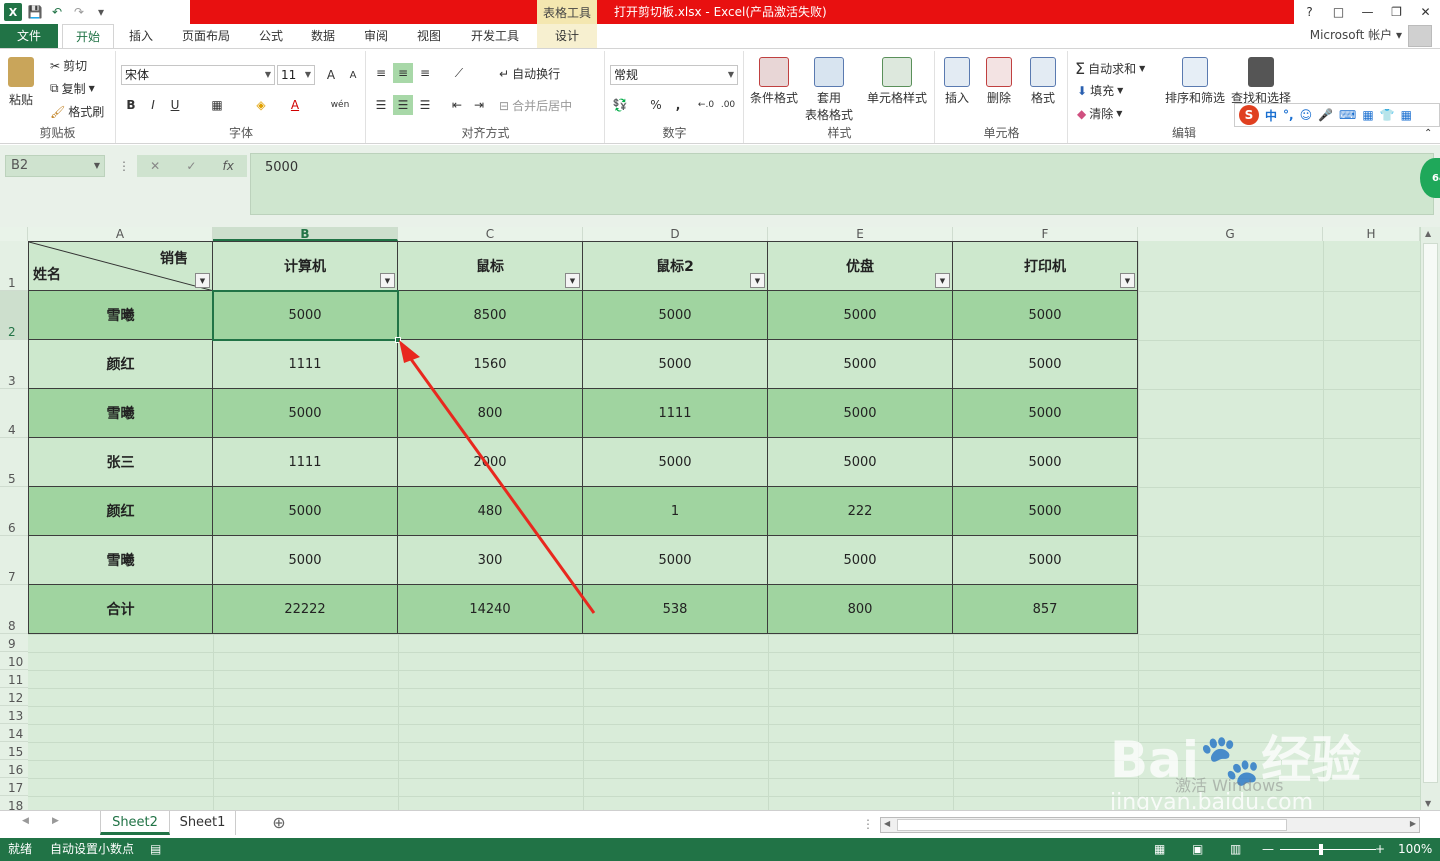  What do you see at coordinates (1159, 849) in the screenshot?
I see `normal-view-icon: ▦` at bounding box center [1159, 849].